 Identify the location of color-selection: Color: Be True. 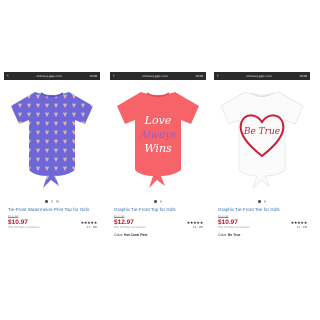
(262, 235).